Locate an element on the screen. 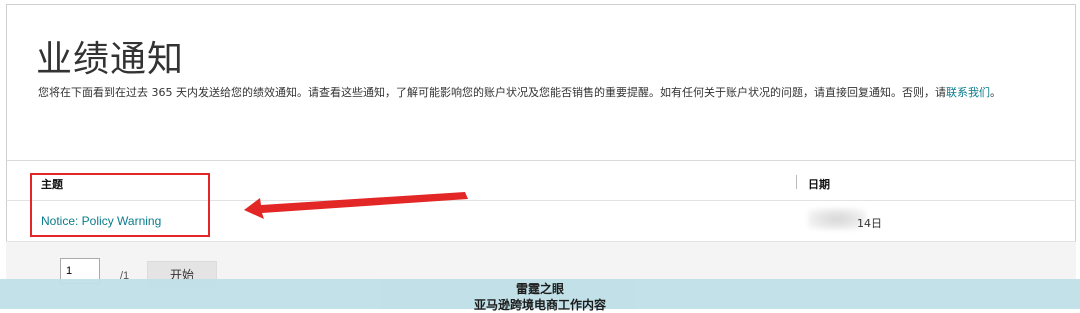 This screenshot has width=1080, height=313. watermark-banner: 雷霆之眼 亚马逊跨境电商工作内容 is located at coordinates (540, 295).